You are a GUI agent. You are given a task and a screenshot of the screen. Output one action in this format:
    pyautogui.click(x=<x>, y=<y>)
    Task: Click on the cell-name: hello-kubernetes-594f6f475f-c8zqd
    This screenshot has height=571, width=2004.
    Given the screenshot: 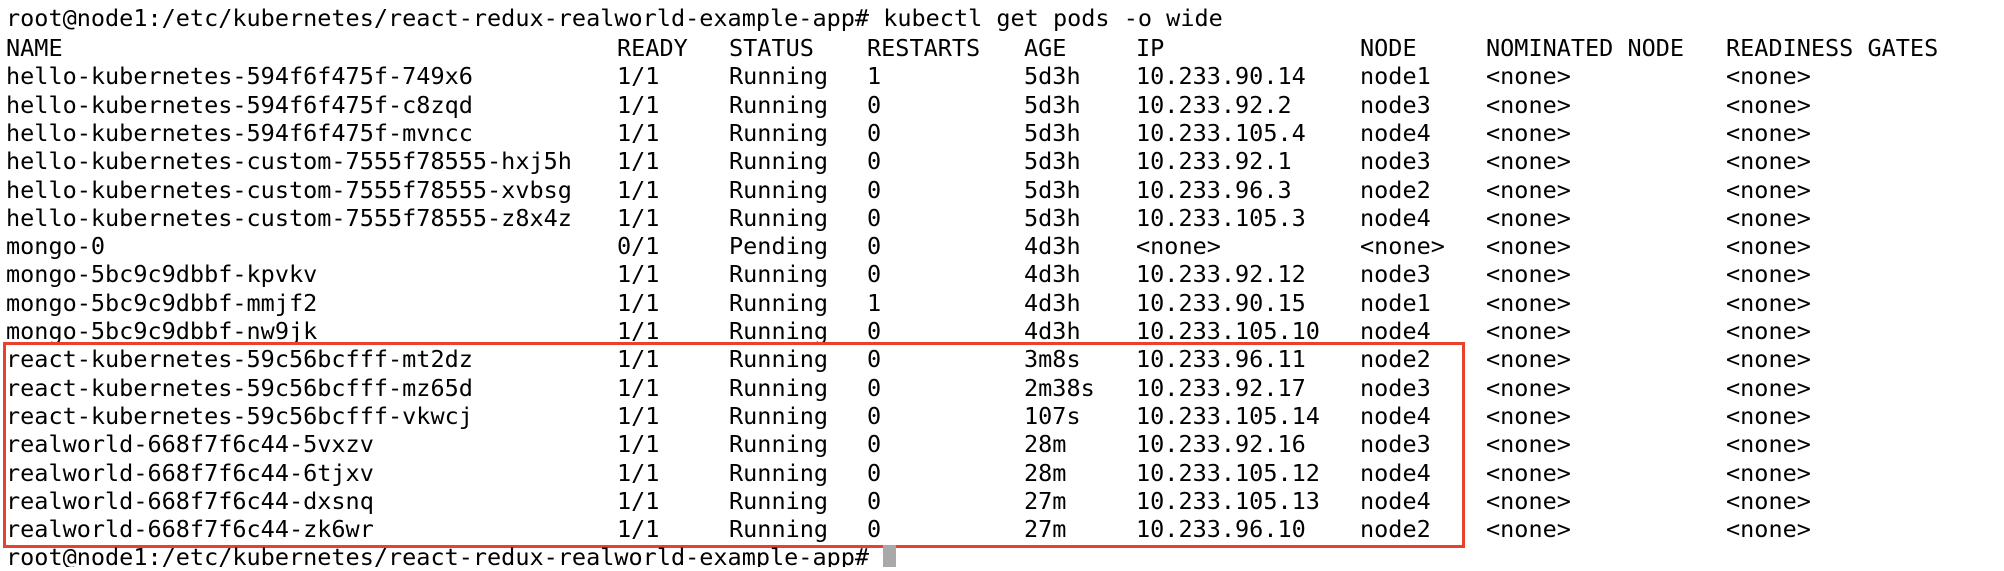 What is the action you would take?
    pyautogui.click(x=239, y=104)
    